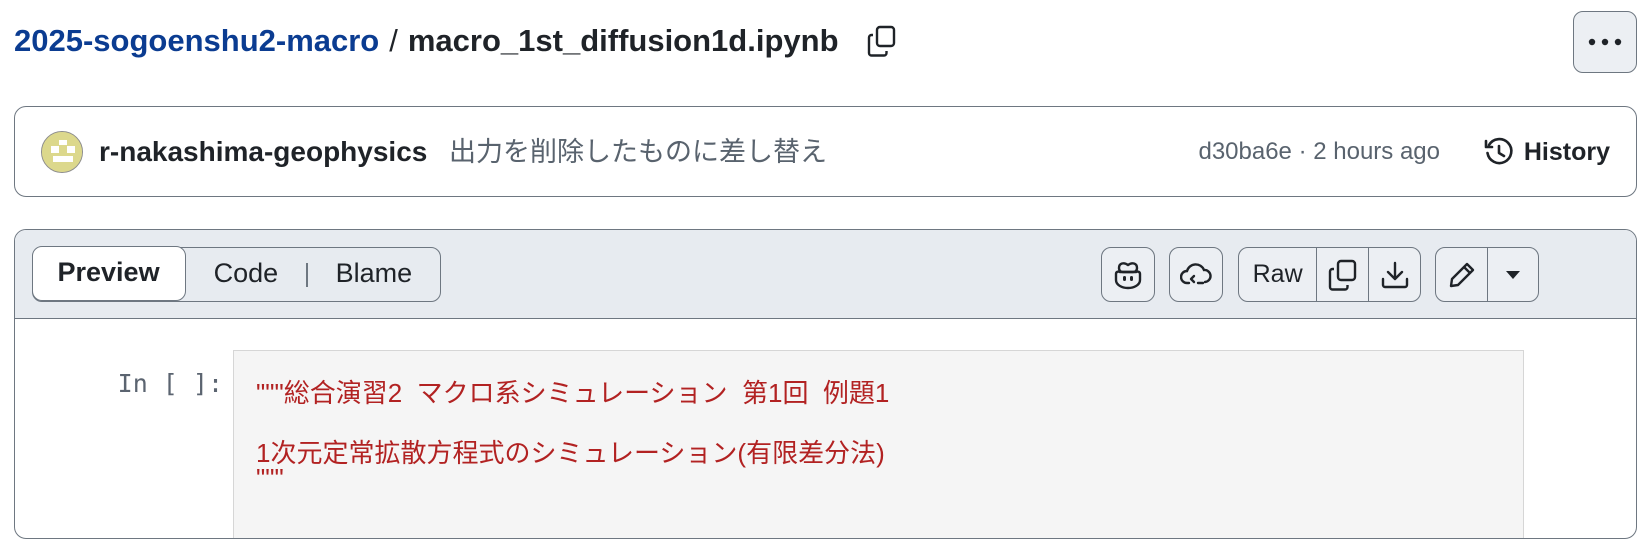  What do you see at coordinates (623, 40) in the screenshot?
I see `file-name: macro_1st_diffusion1d.ipynb` at bounding box center [623, 40].